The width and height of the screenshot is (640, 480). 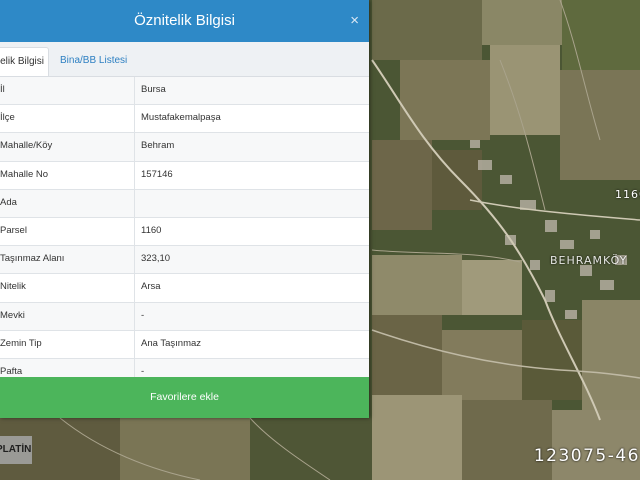 What do you see at coordinates (67, 147) in the screenshot?
I see `row-label-cell: Mahalle/Köy` at bounding box center [67, 147].